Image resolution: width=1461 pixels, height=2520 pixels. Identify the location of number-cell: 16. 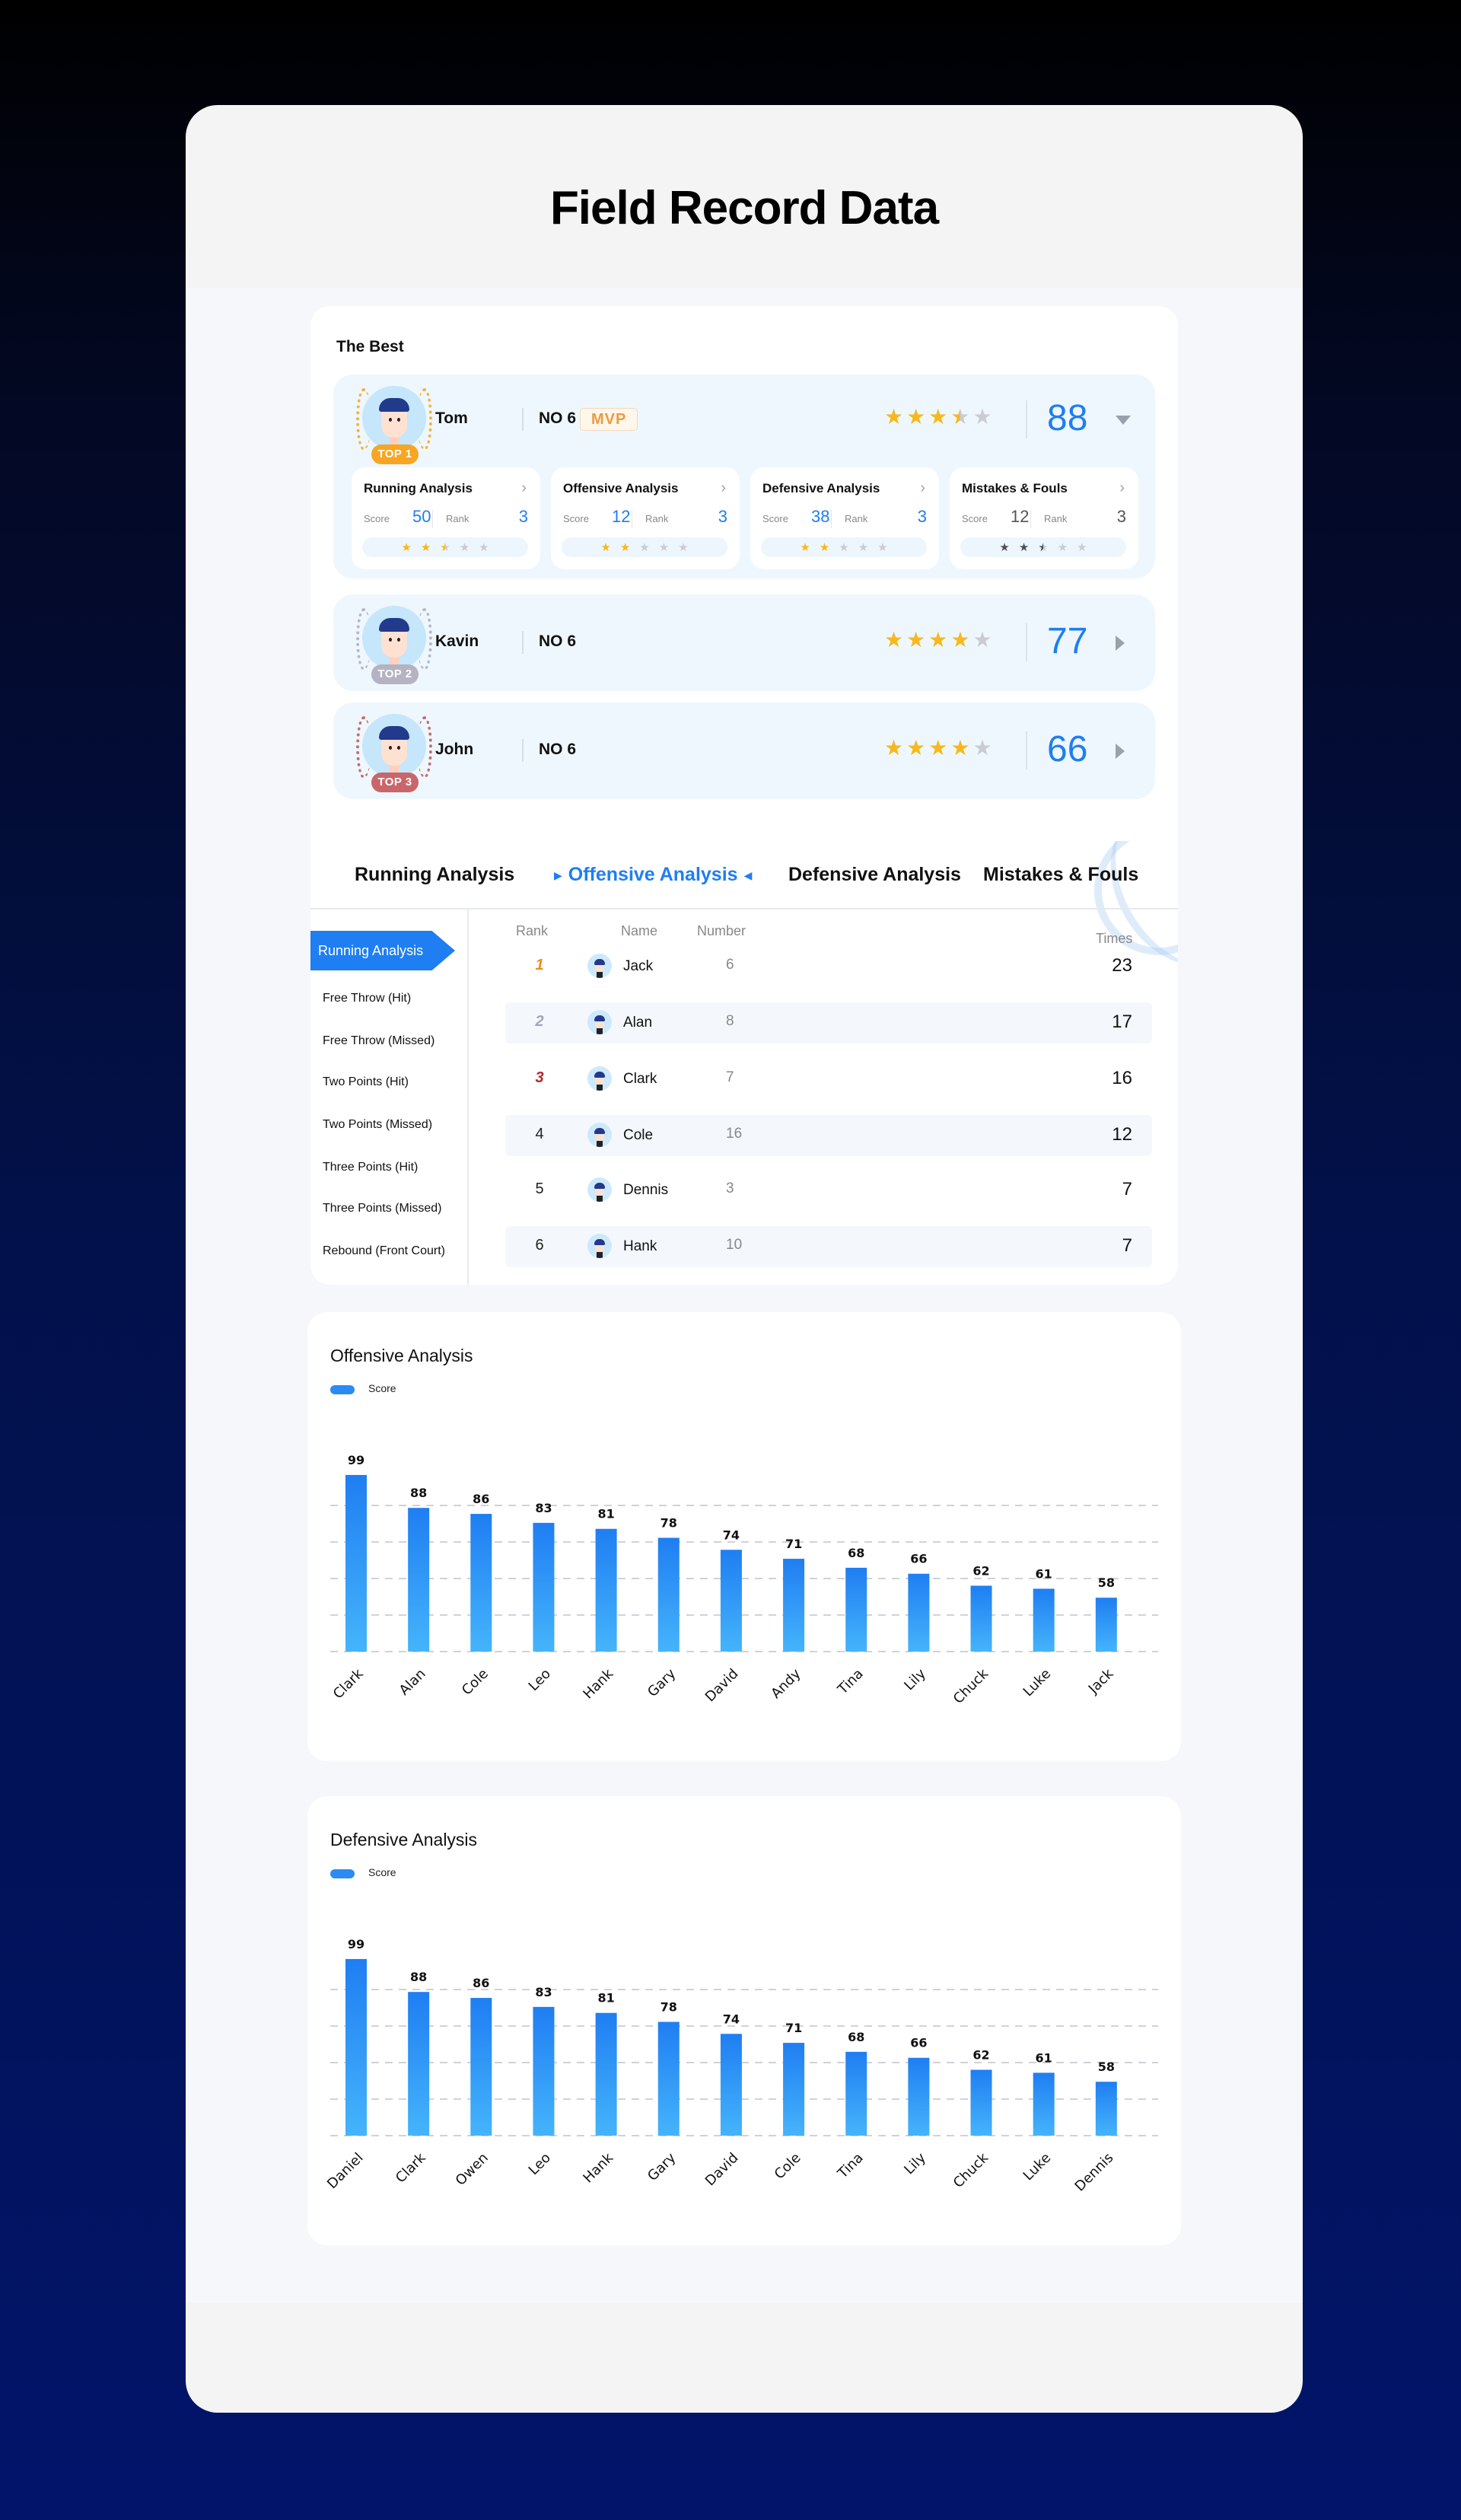
(734, 1134).